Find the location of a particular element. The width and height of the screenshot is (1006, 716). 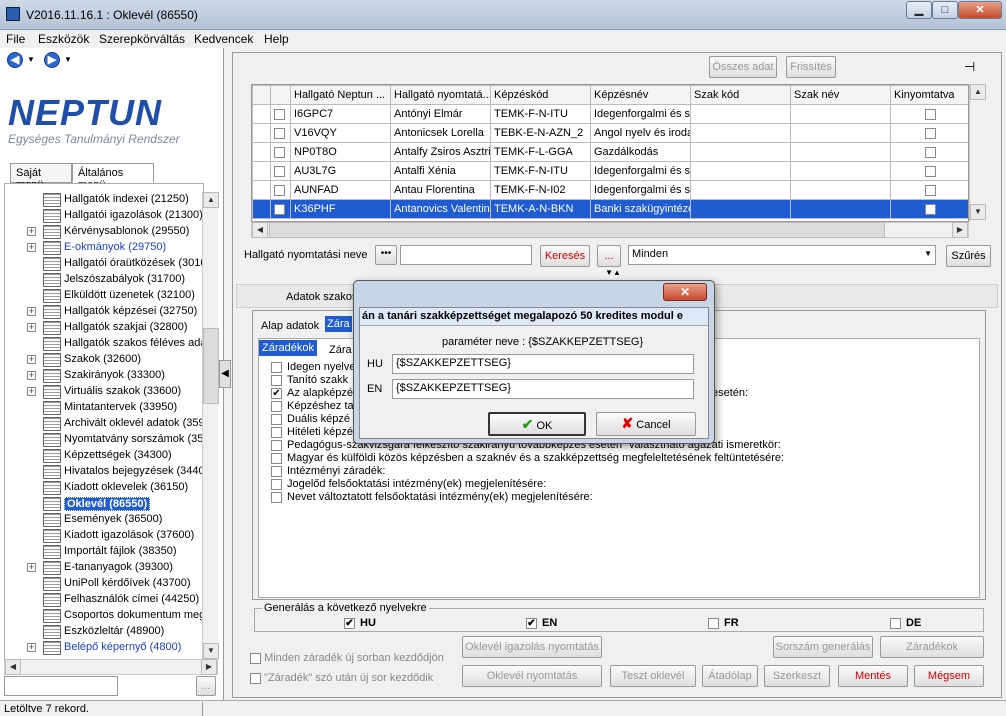

all-data-button: Összes adat is located at coordinates (743, 67).